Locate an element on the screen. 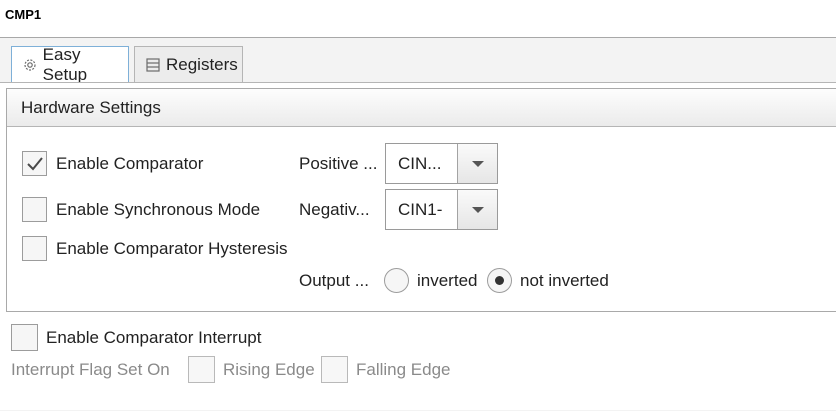  list-icon is located at coordinates (153, 65).